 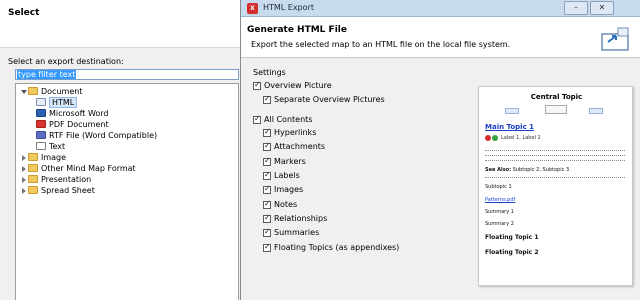 What do you see at coordinates (288, 7) in the screenshot?
I see `window-title: HTML Export` at bounding box center [288, 7].